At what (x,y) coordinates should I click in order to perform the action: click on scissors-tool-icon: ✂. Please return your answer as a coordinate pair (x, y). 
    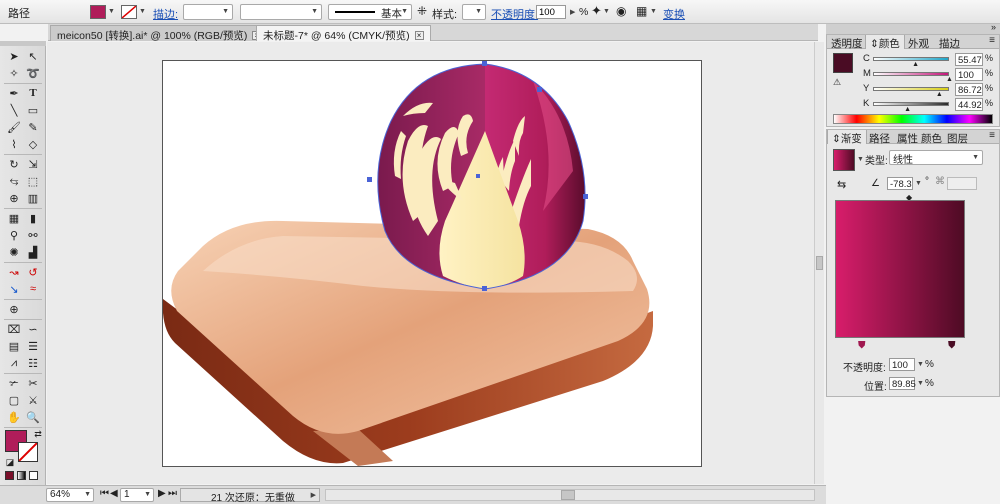
    Looking at the image, I should click on (33, 383).